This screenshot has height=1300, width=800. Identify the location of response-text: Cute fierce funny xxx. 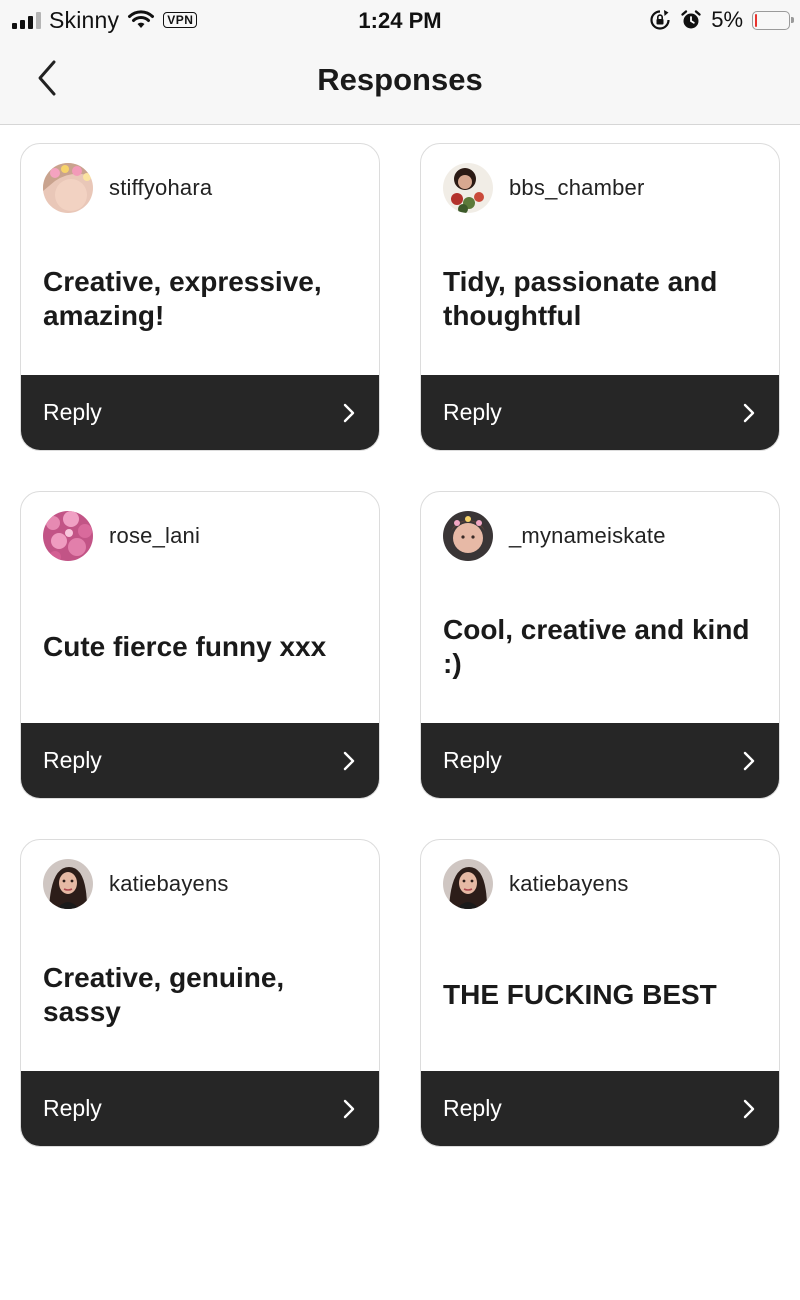
(185, 646).